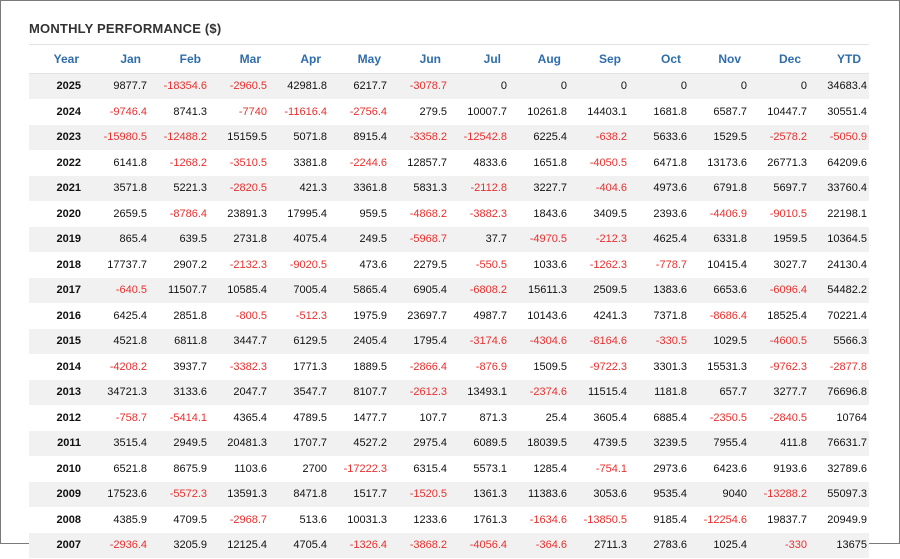  I want to click on year-cell: 2012, so click(59, 418).